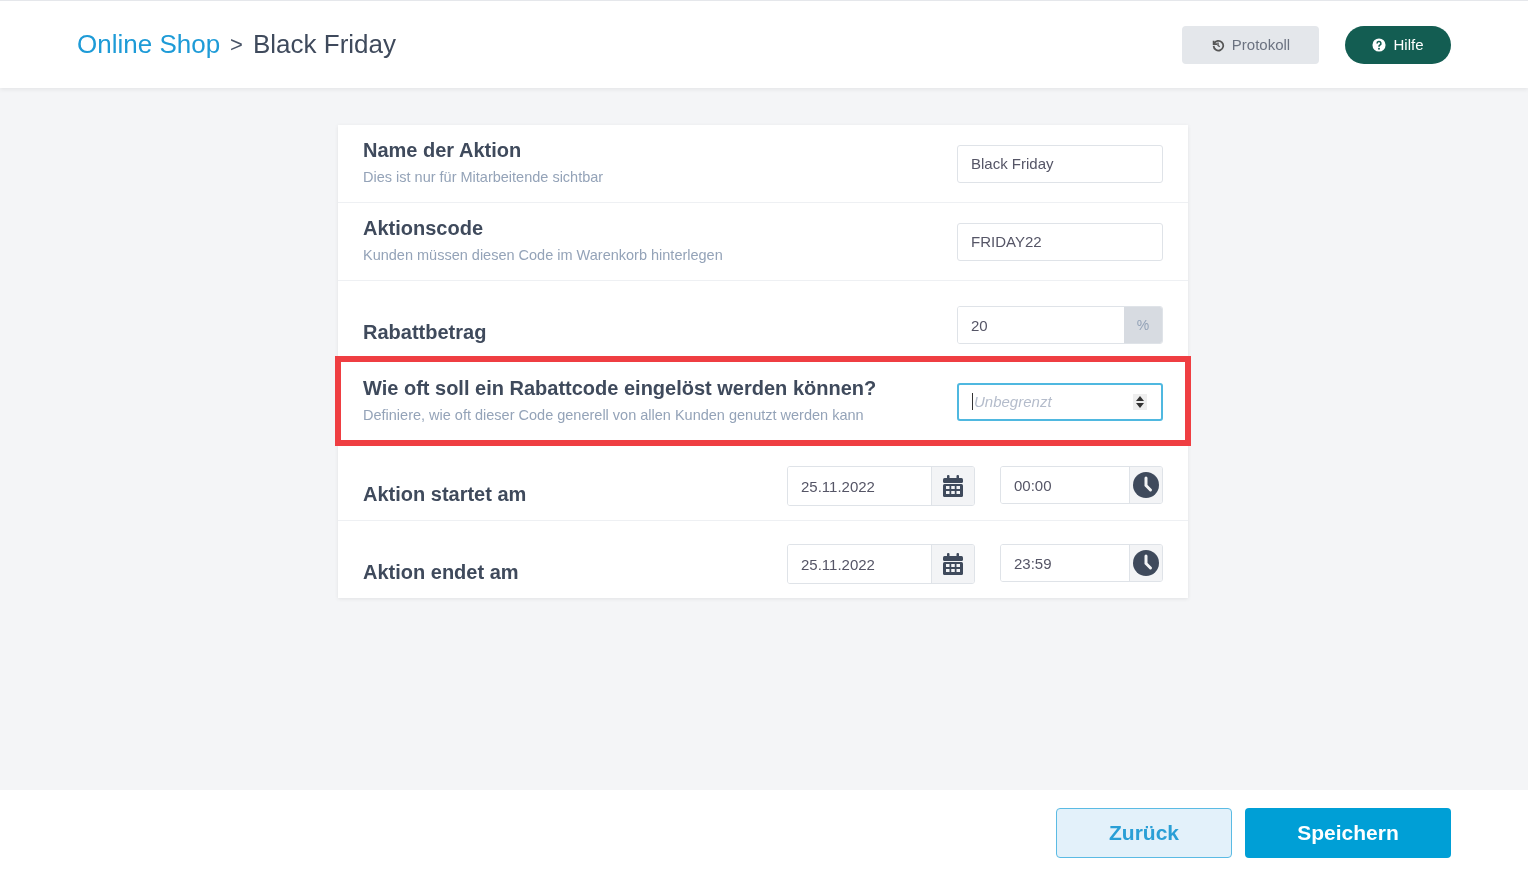  Describe the element at coordinates (1217, 44) in the screenshot. I see `history-icon` at that location.